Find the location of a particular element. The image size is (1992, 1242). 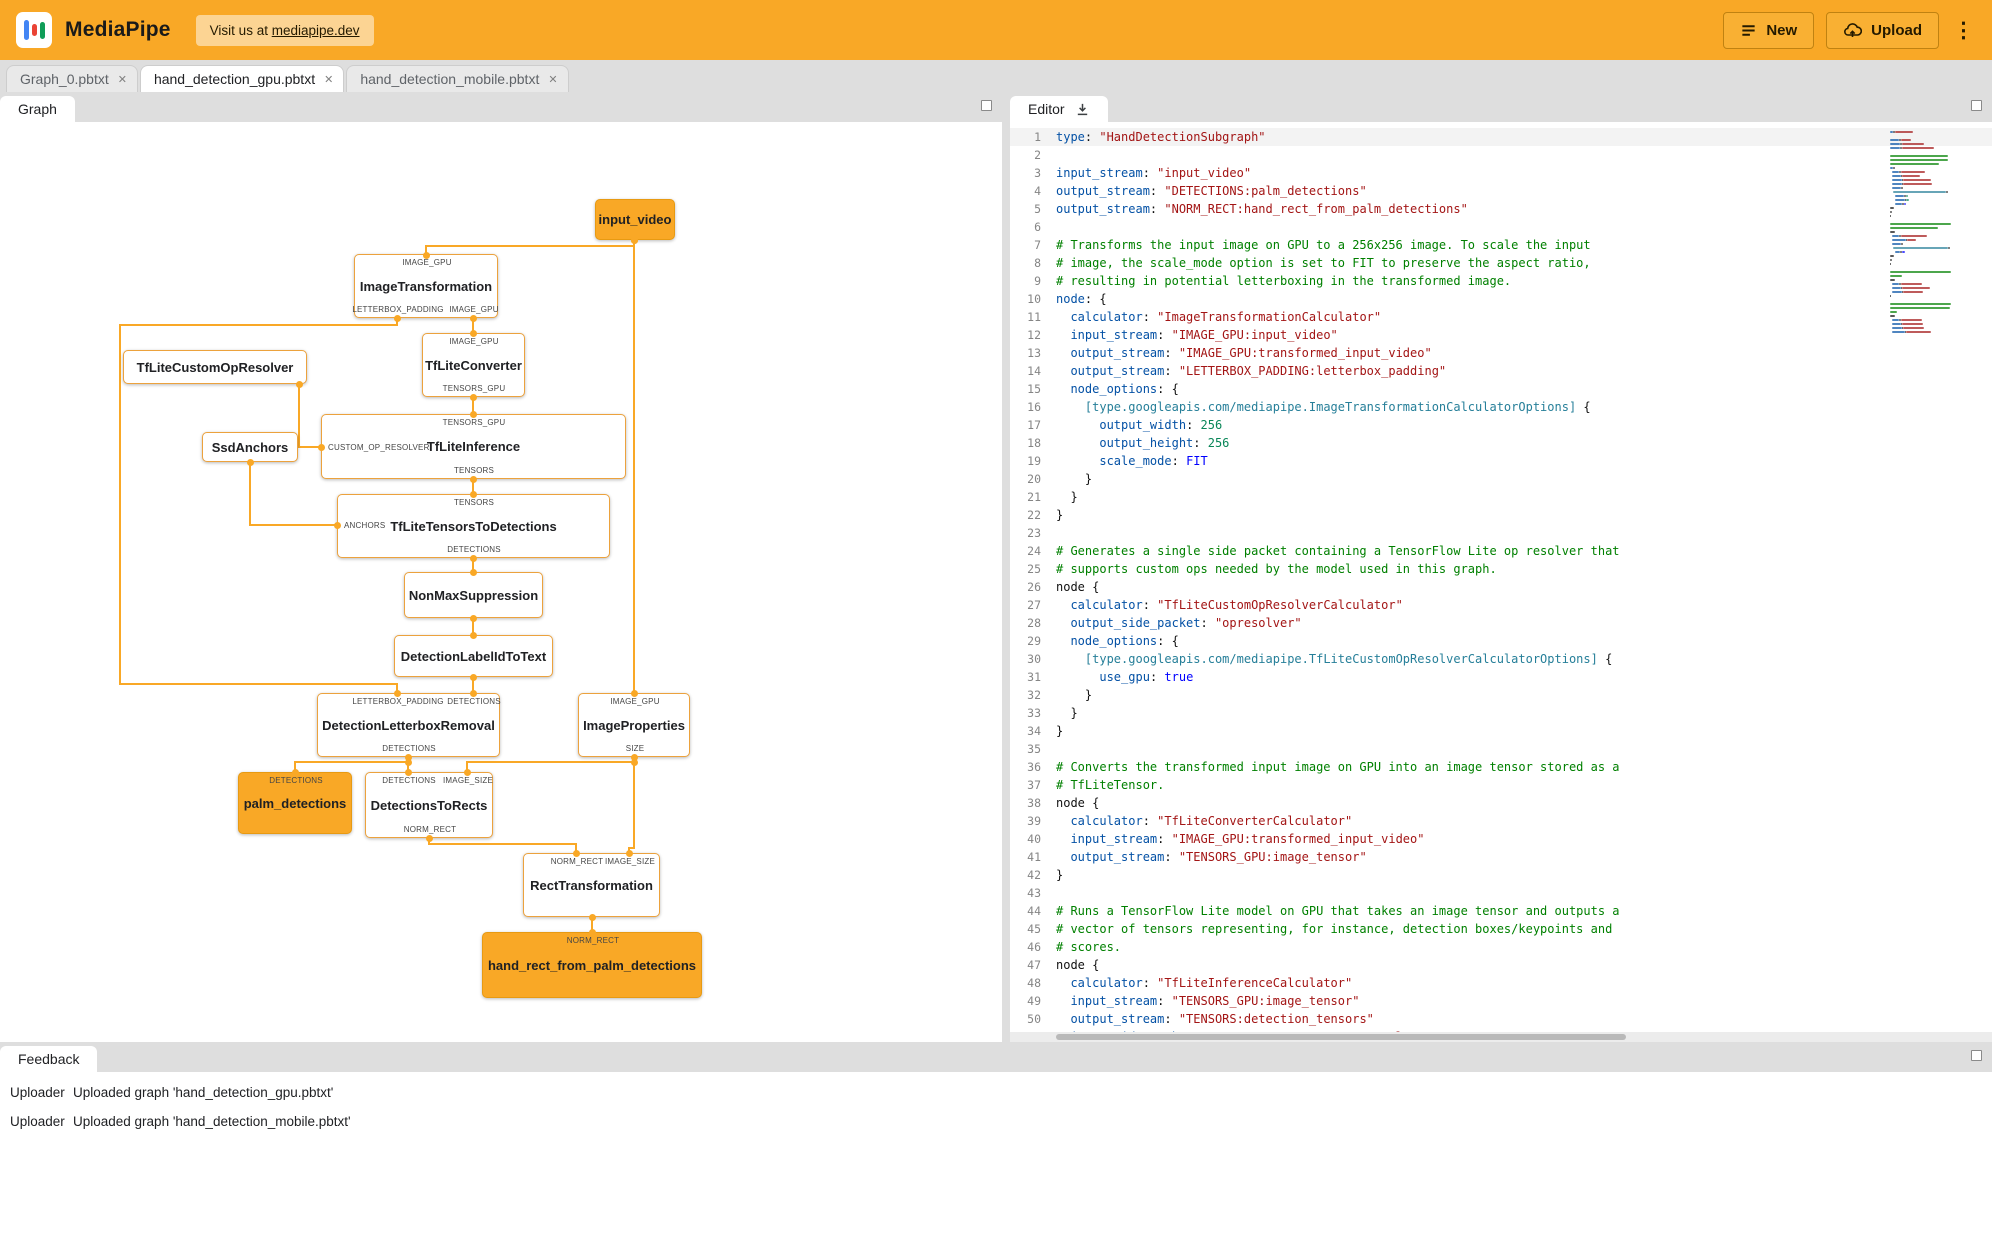

graph-node-ImageProperties: IMAGE_GPU SIZE ImageProperties is located at coordinates (634, 725).